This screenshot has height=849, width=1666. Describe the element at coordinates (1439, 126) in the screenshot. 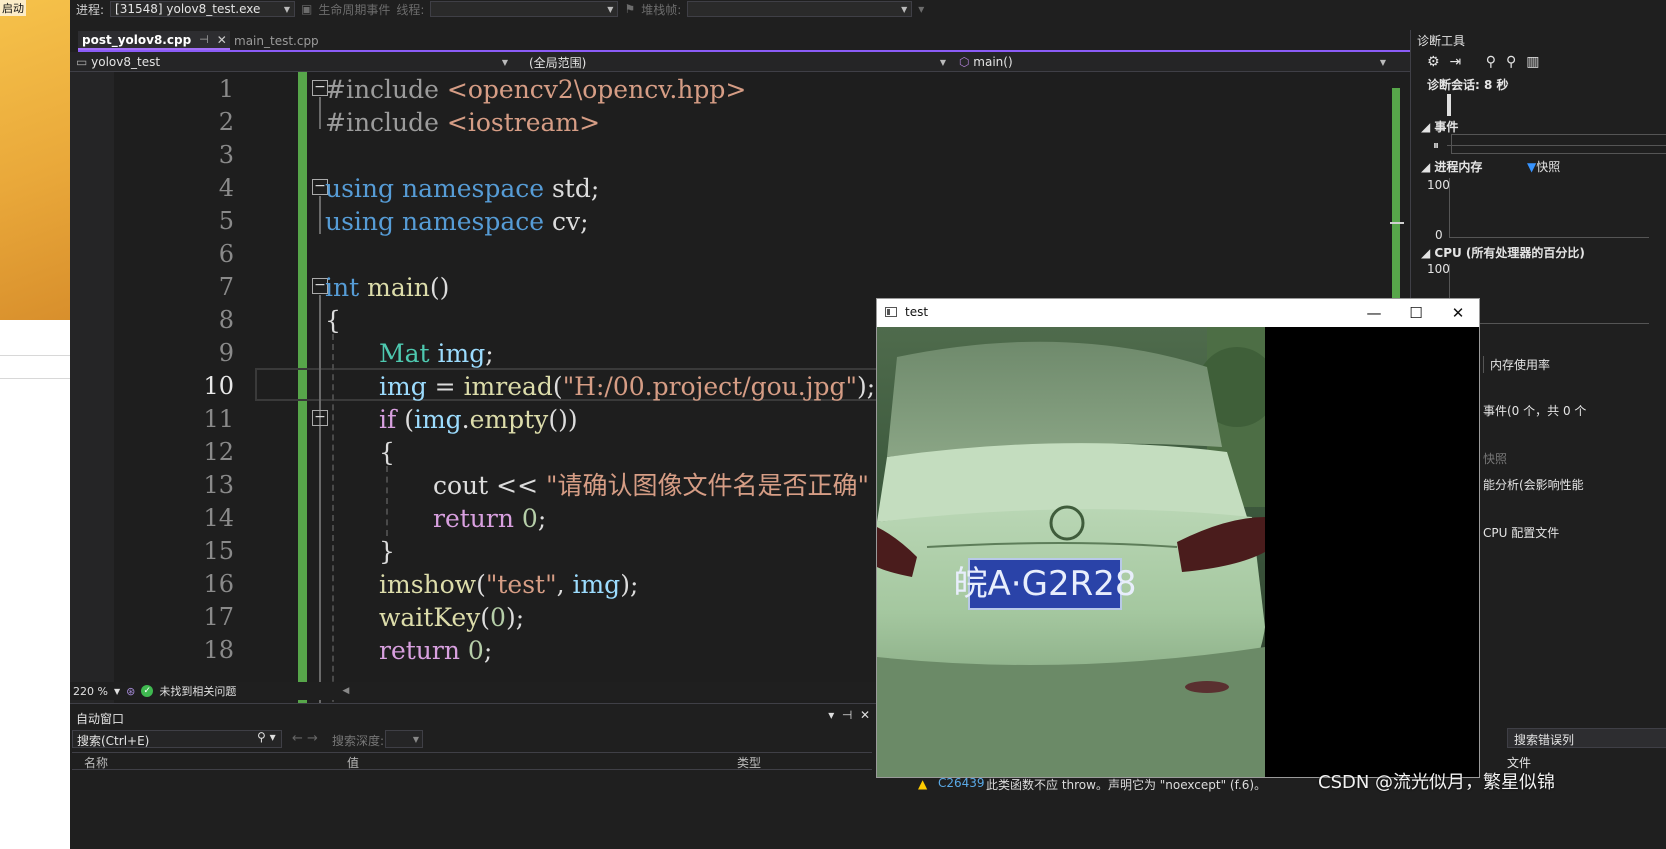

I see `events-header: ◢ 事件` at that location.